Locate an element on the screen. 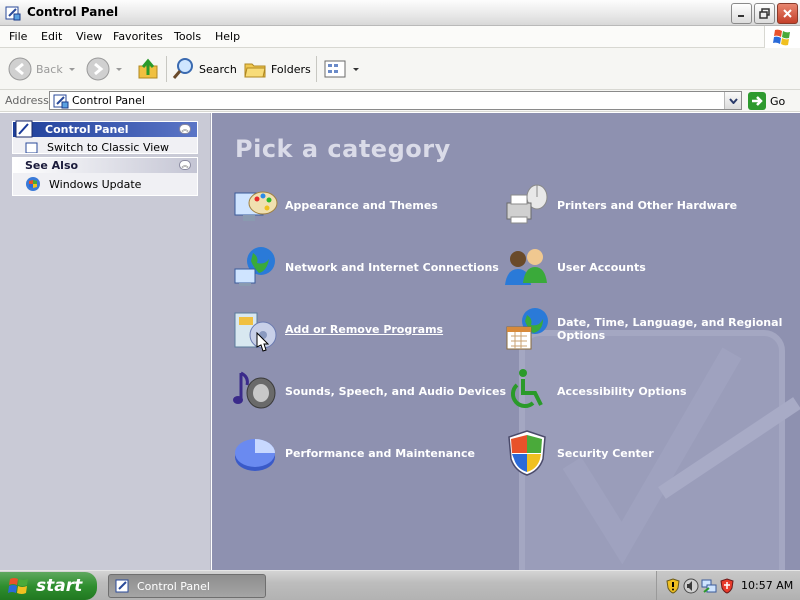 The width and height of the screenshot is (800, 600). chevron-down-icon is located at coordinates (733, 100).